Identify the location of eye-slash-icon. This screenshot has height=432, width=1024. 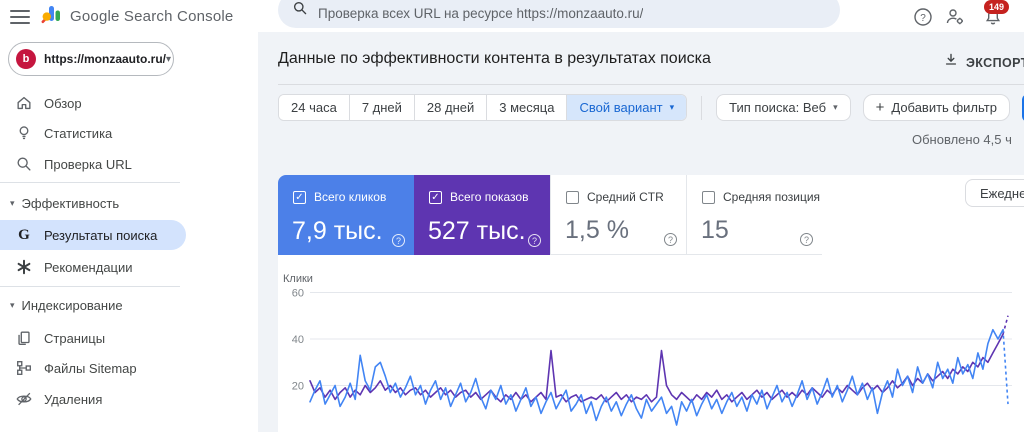
(24, 399).